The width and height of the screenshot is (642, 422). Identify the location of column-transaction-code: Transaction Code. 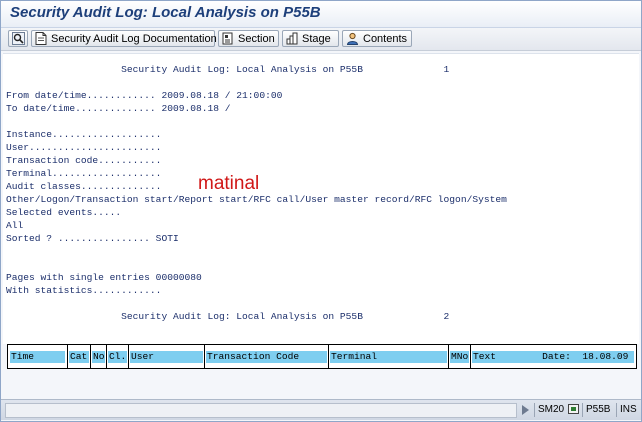
(266, 357).